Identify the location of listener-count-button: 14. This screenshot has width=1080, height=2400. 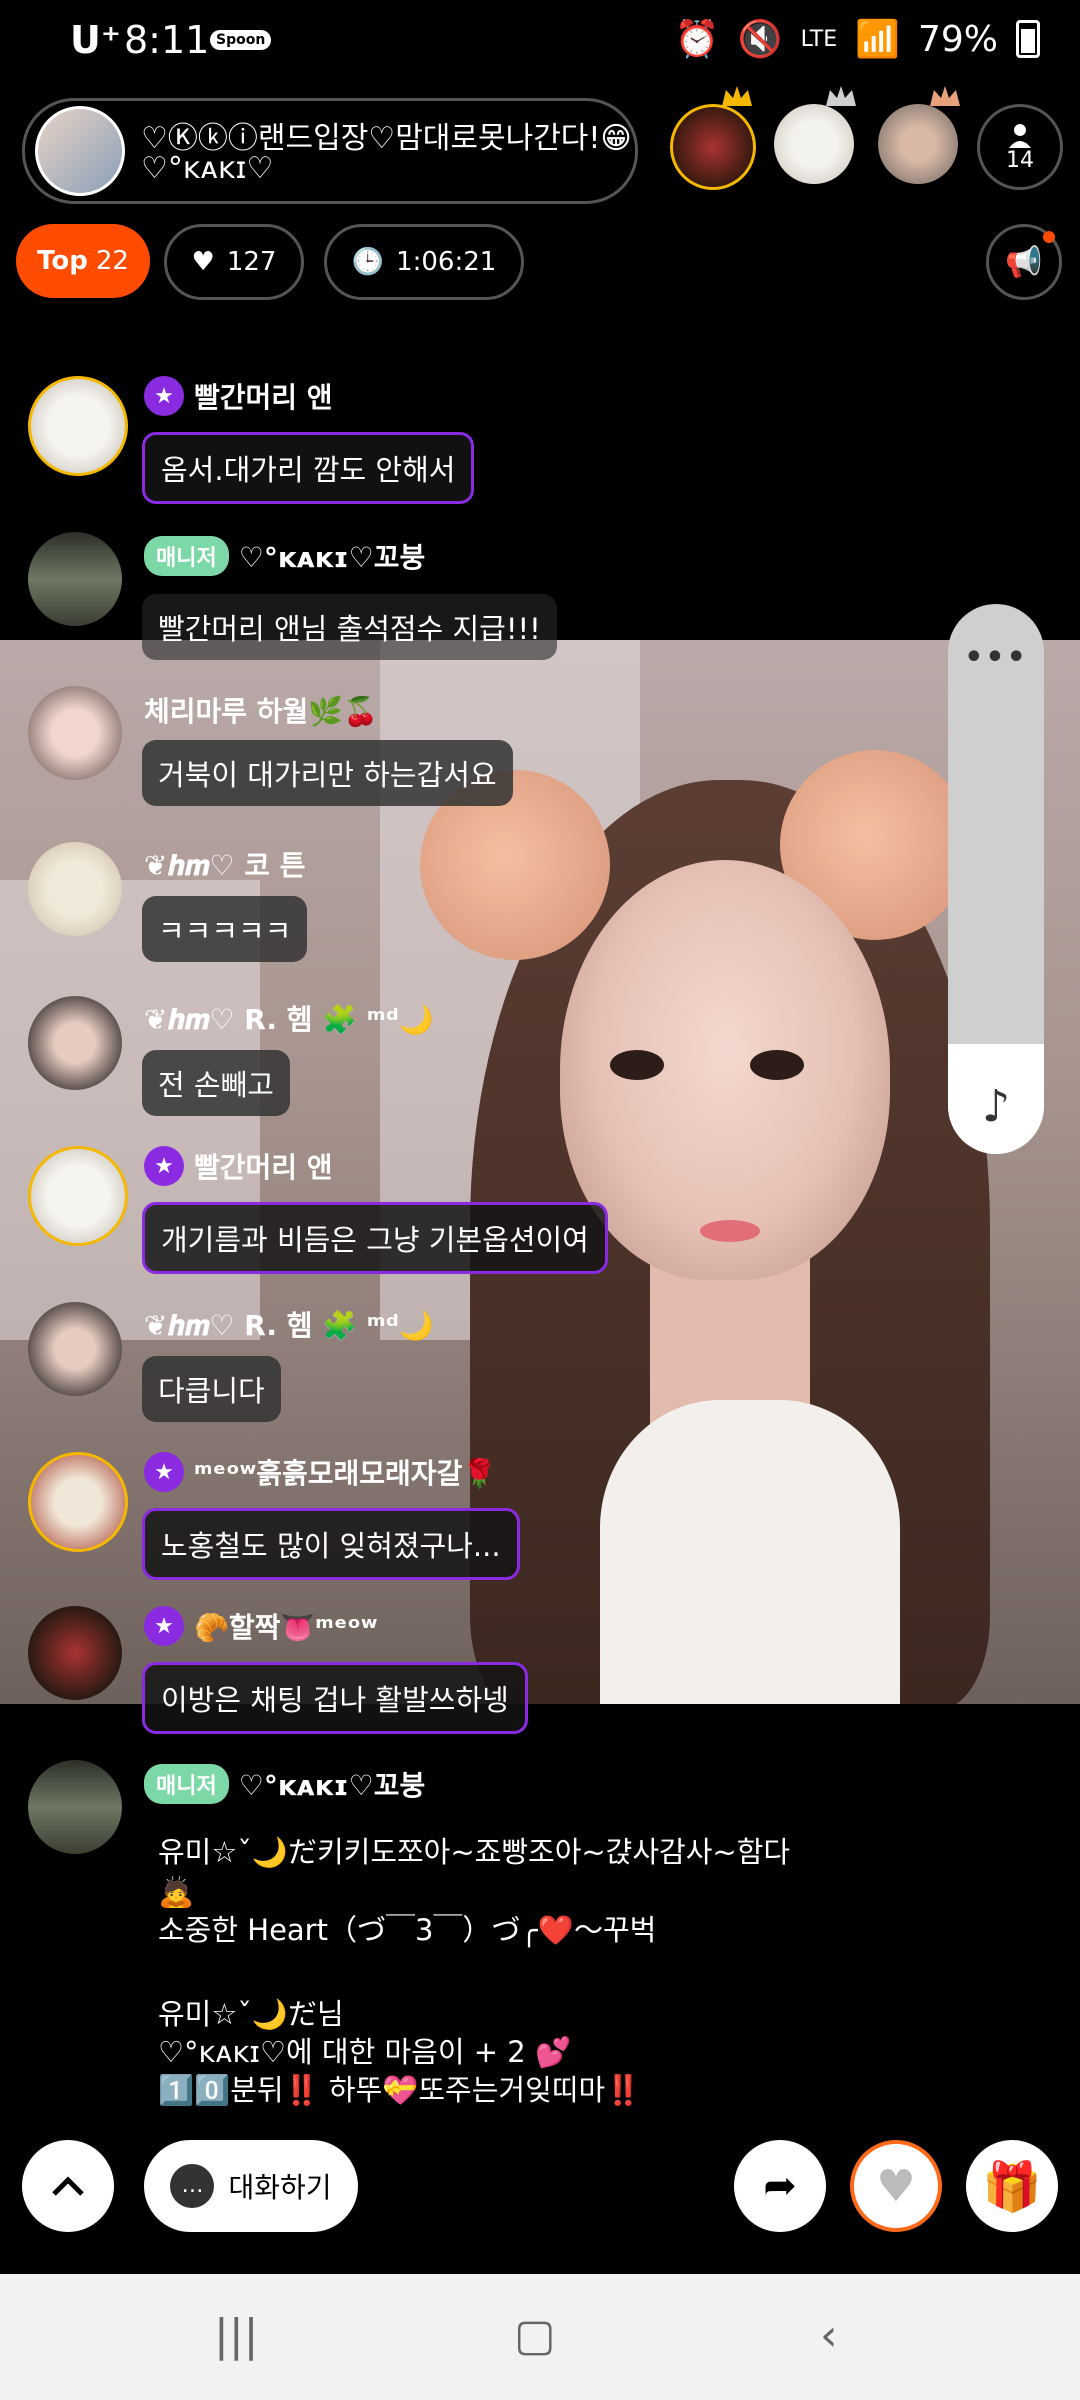
(1020, 147).